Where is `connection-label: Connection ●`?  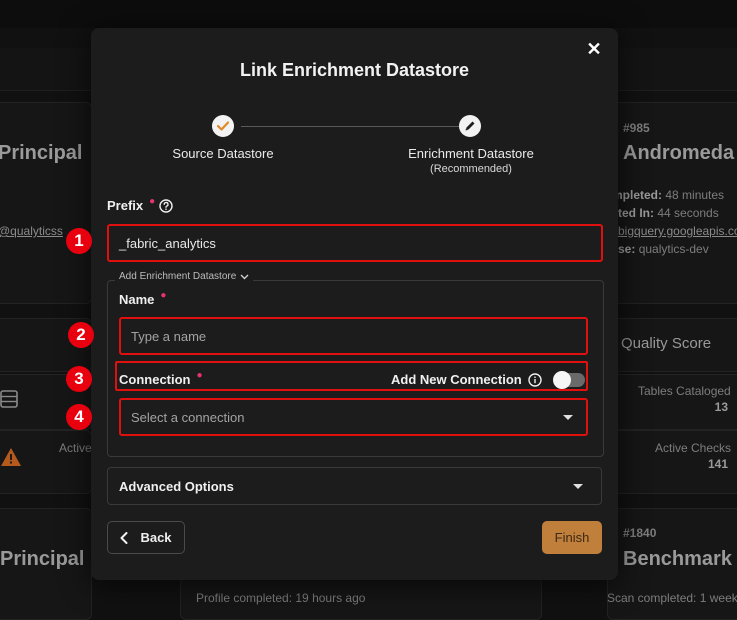 connection-label: Connection ● is located at coordinates (161, 378).